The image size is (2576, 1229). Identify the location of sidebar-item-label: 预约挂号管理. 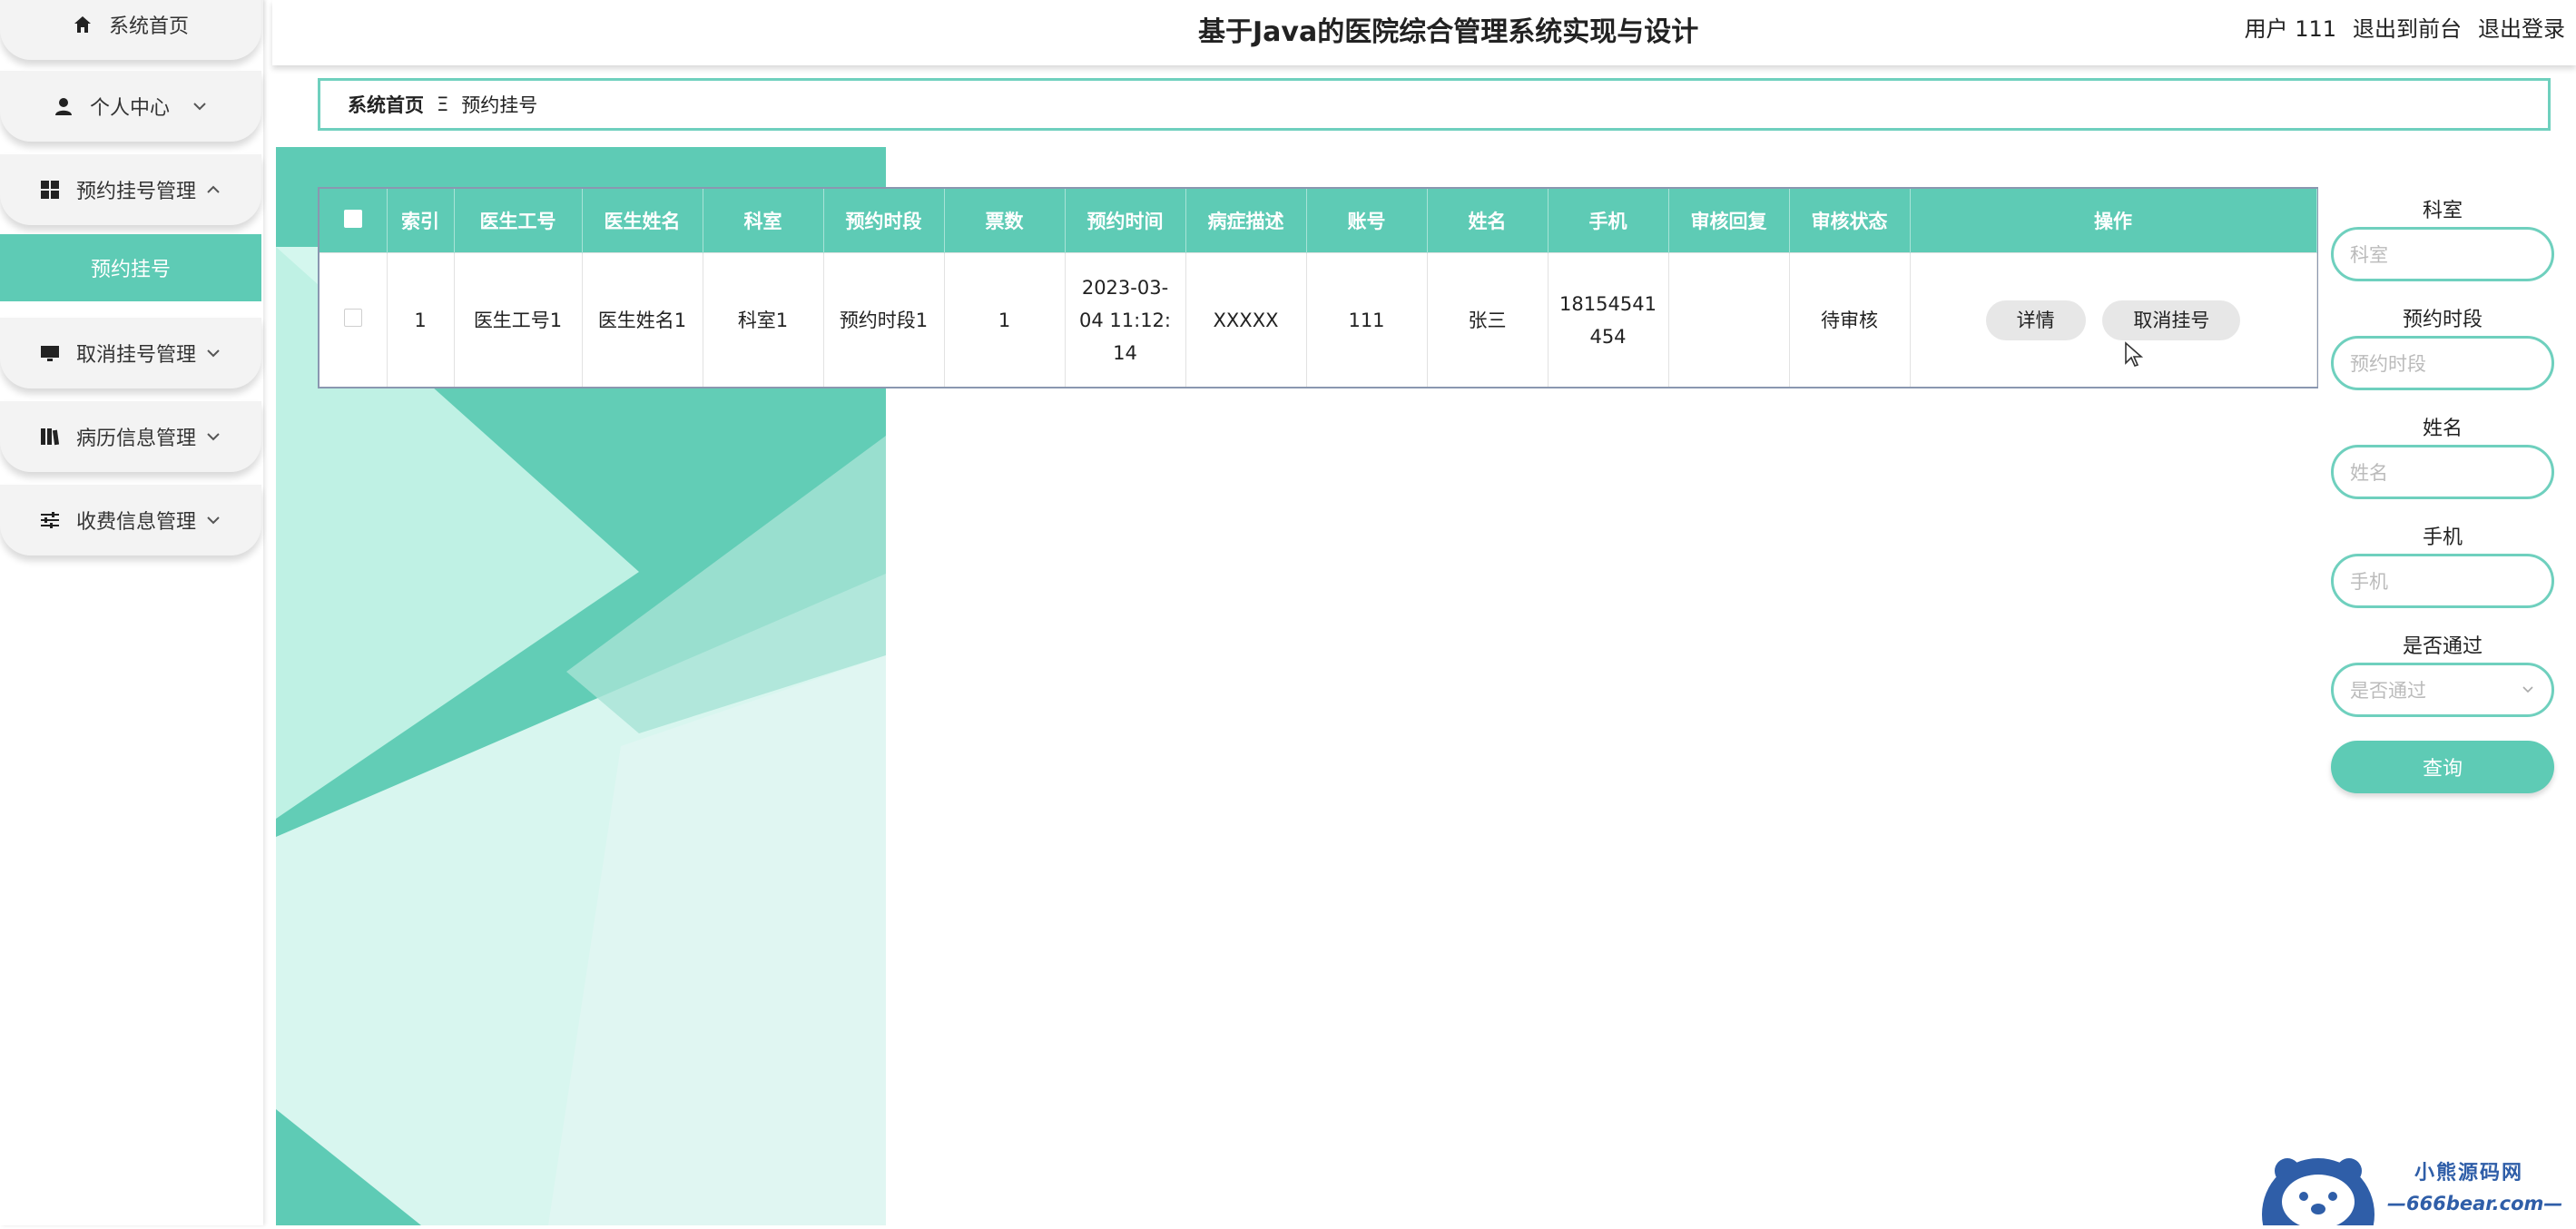
(135, 192).